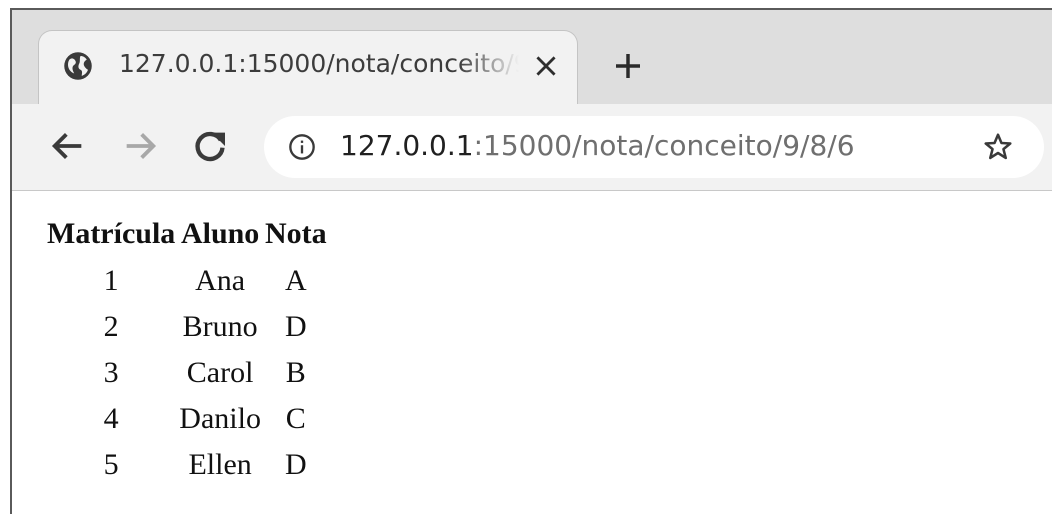 This screenshot has width=1052, height=514. I want to click on cell-matricula: 2, so click(111, 326).